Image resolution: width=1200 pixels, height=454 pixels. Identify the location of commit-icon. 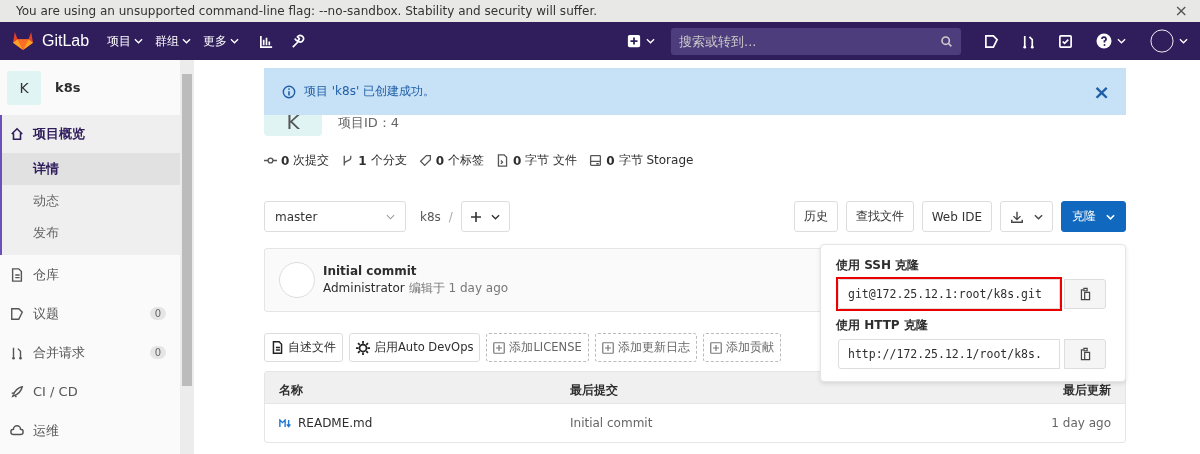
(270, 160).